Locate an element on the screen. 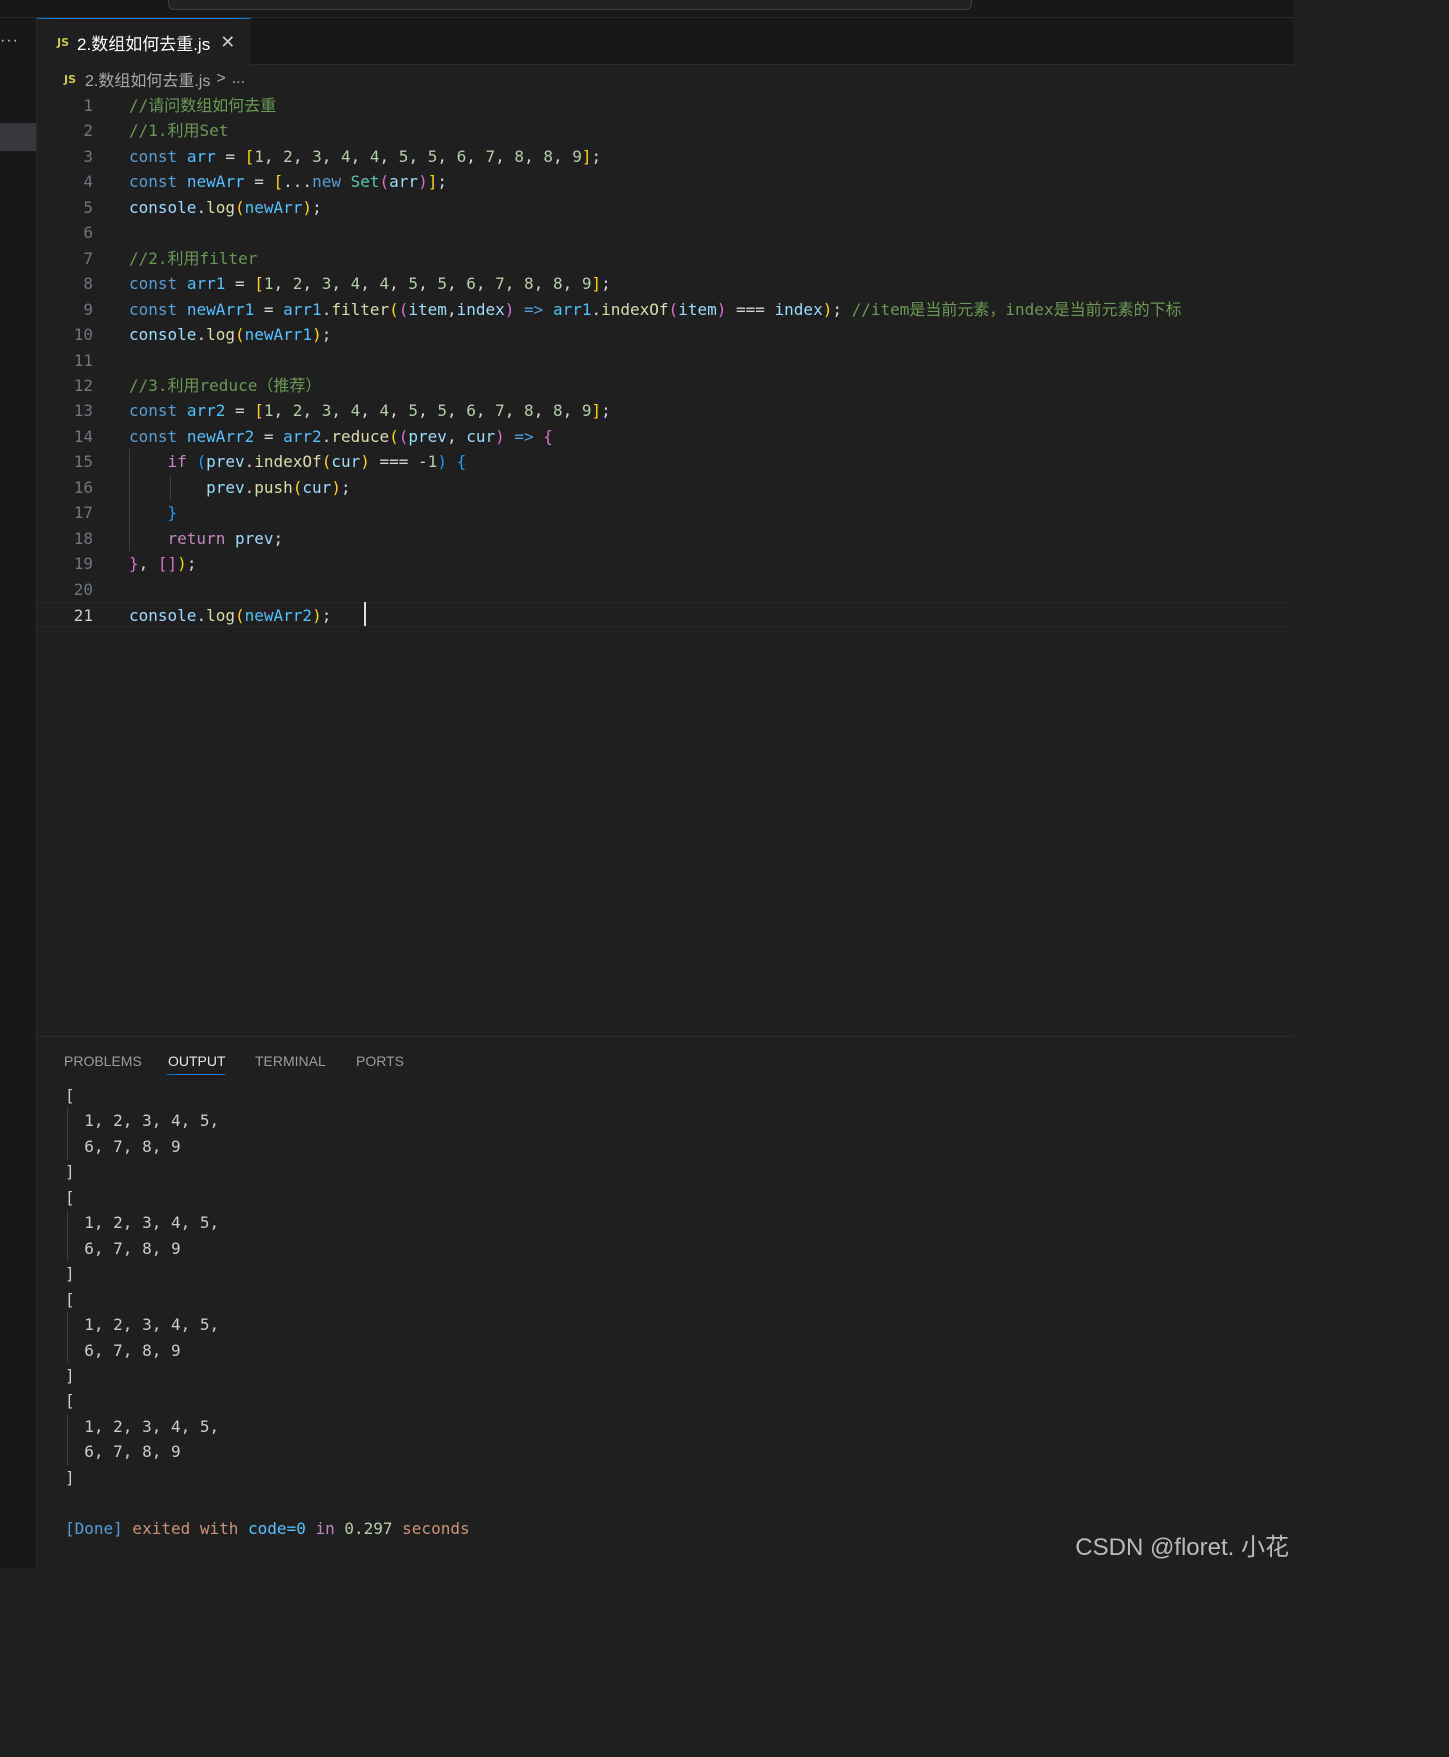 The width and height of the screenshot is (1449, 1757). code-line: 11 is located at coordinates (665, 360).